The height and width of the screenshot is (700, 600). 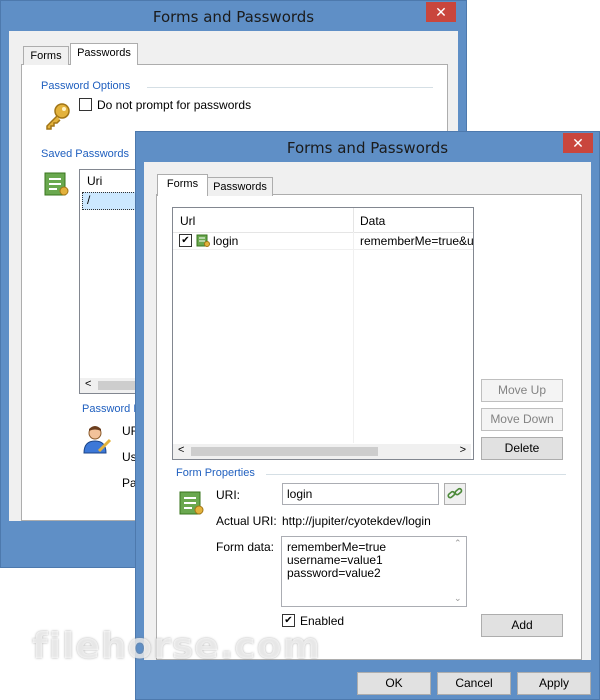 I want to click on back-tab-passwords: Passwords, so click(x=104, y=54).